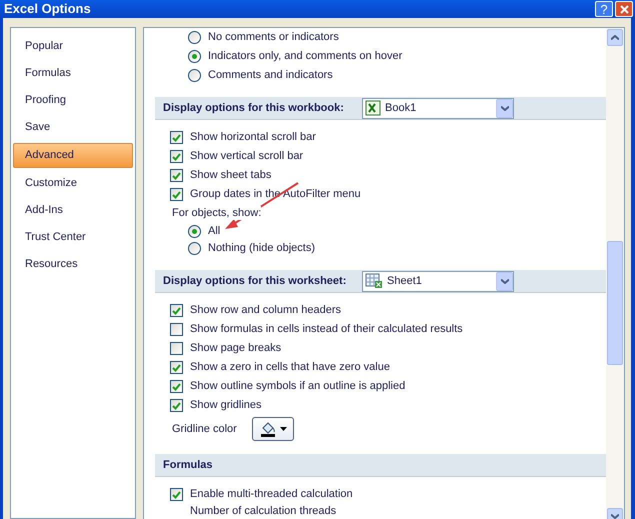  I want to click on radio-label: All, so click(214, 231).